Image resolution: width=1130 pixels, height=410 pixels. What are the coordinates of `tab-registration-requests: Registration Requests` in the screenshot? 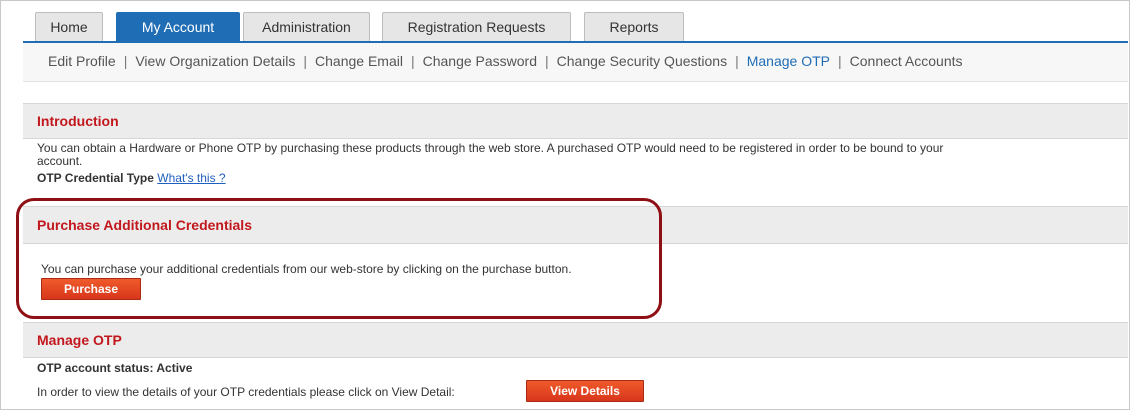 It's located at (476, 26).